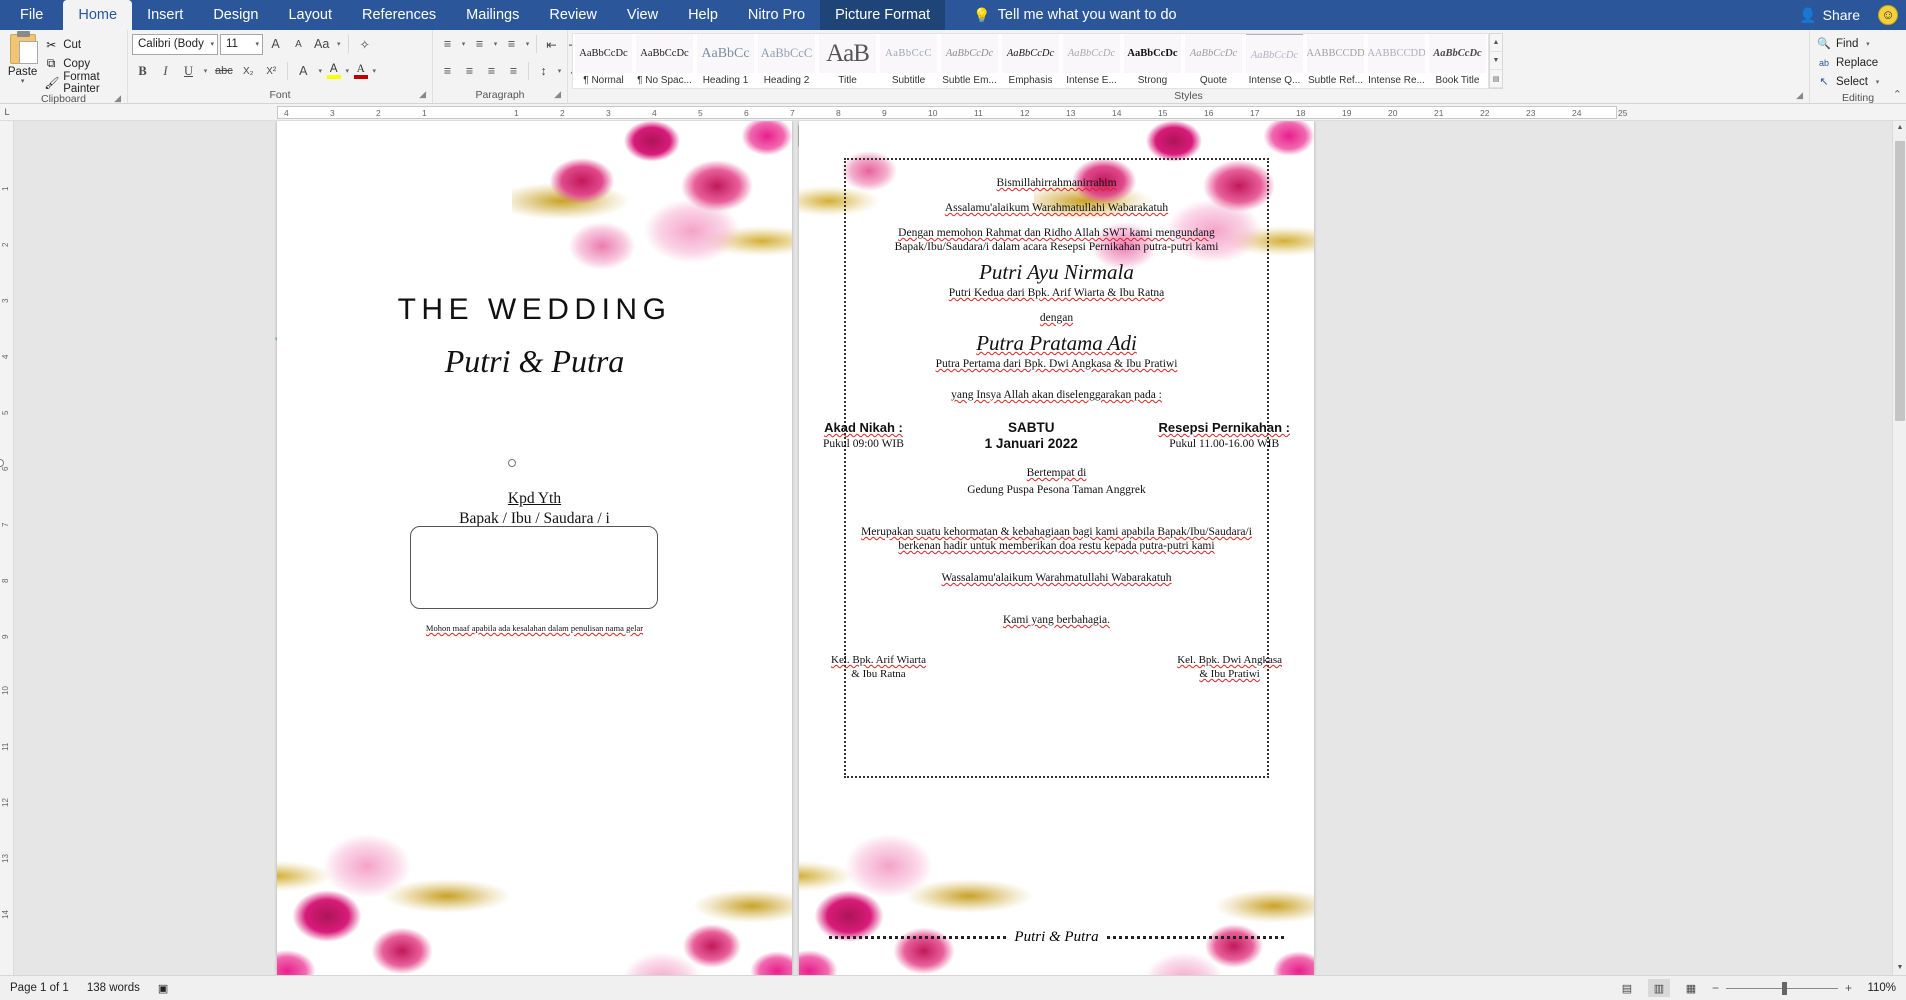  I want to click on page-indicator: Page 1 of 1, so click(39, 988).